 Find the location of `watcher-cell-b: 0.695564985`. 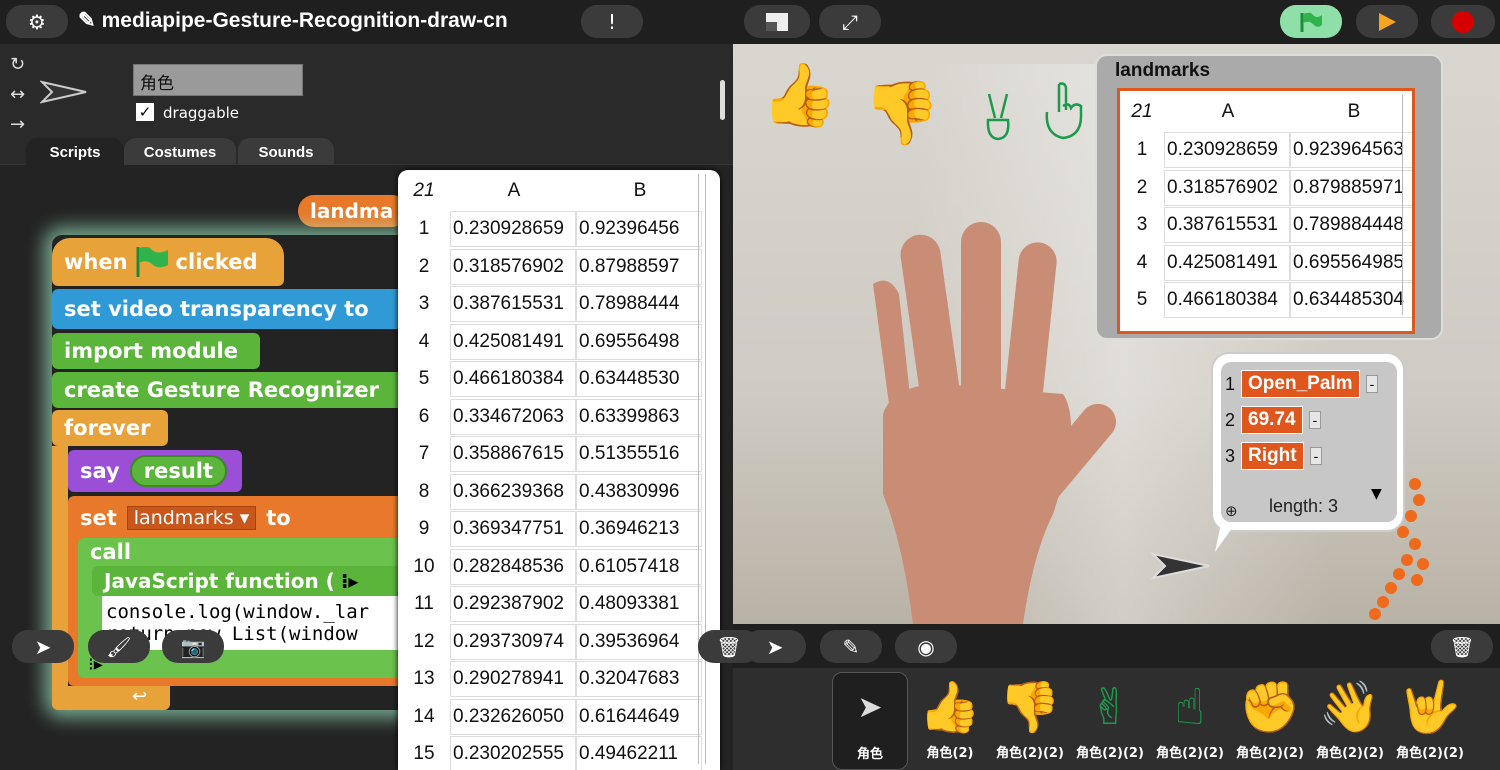

watcher-cell-b: 0.695564985 is located at coordinates (1351, 262).